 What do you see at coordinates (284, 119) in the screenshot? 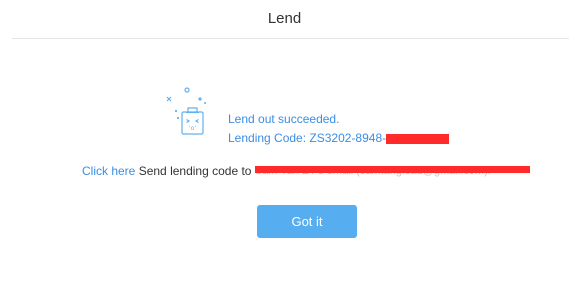
I see `success-message: Lend out succeeded.` at bounding box center [284, 119].